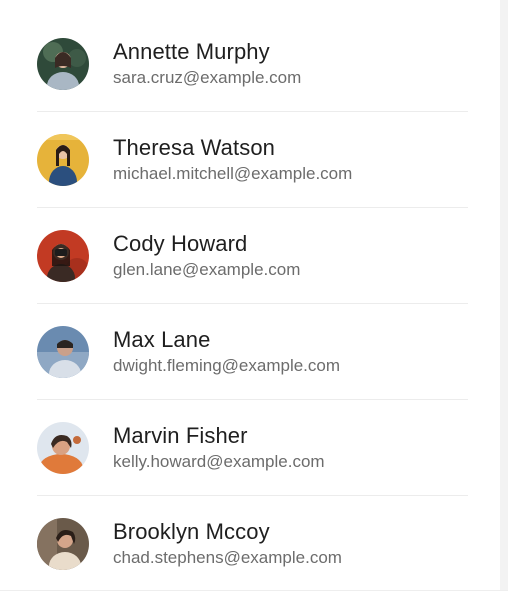  Describe the element at coordinates (207, 269) in the screenshot. I see `contact-email: glen.lane@example.com` at that location.